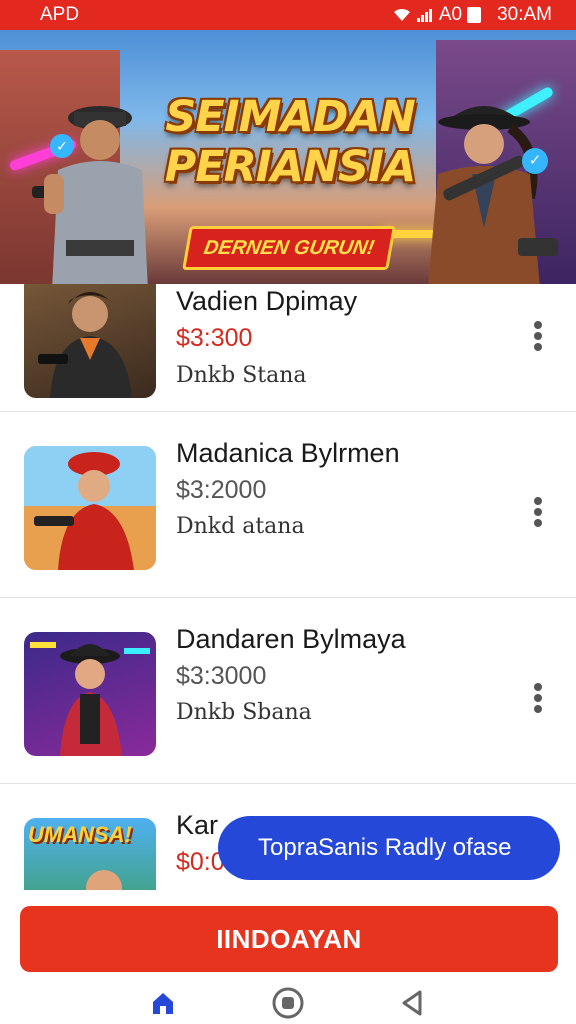 The height and width of the screenshot is (1024, 576). What do you see at coordinates (288, 15) in the screenshot?
I see `status-bar: APD A0 30:AM` at bounding box center [288, 15].